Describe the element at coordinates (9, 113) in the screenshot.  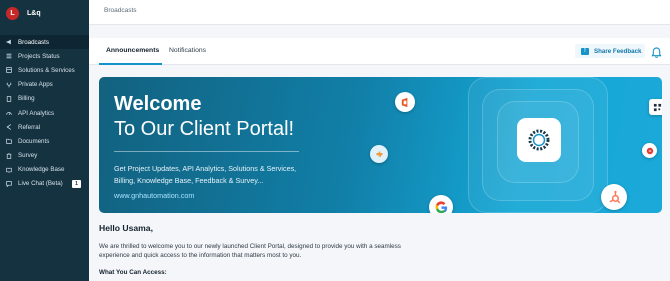
I see `gauge-icon` at that location.